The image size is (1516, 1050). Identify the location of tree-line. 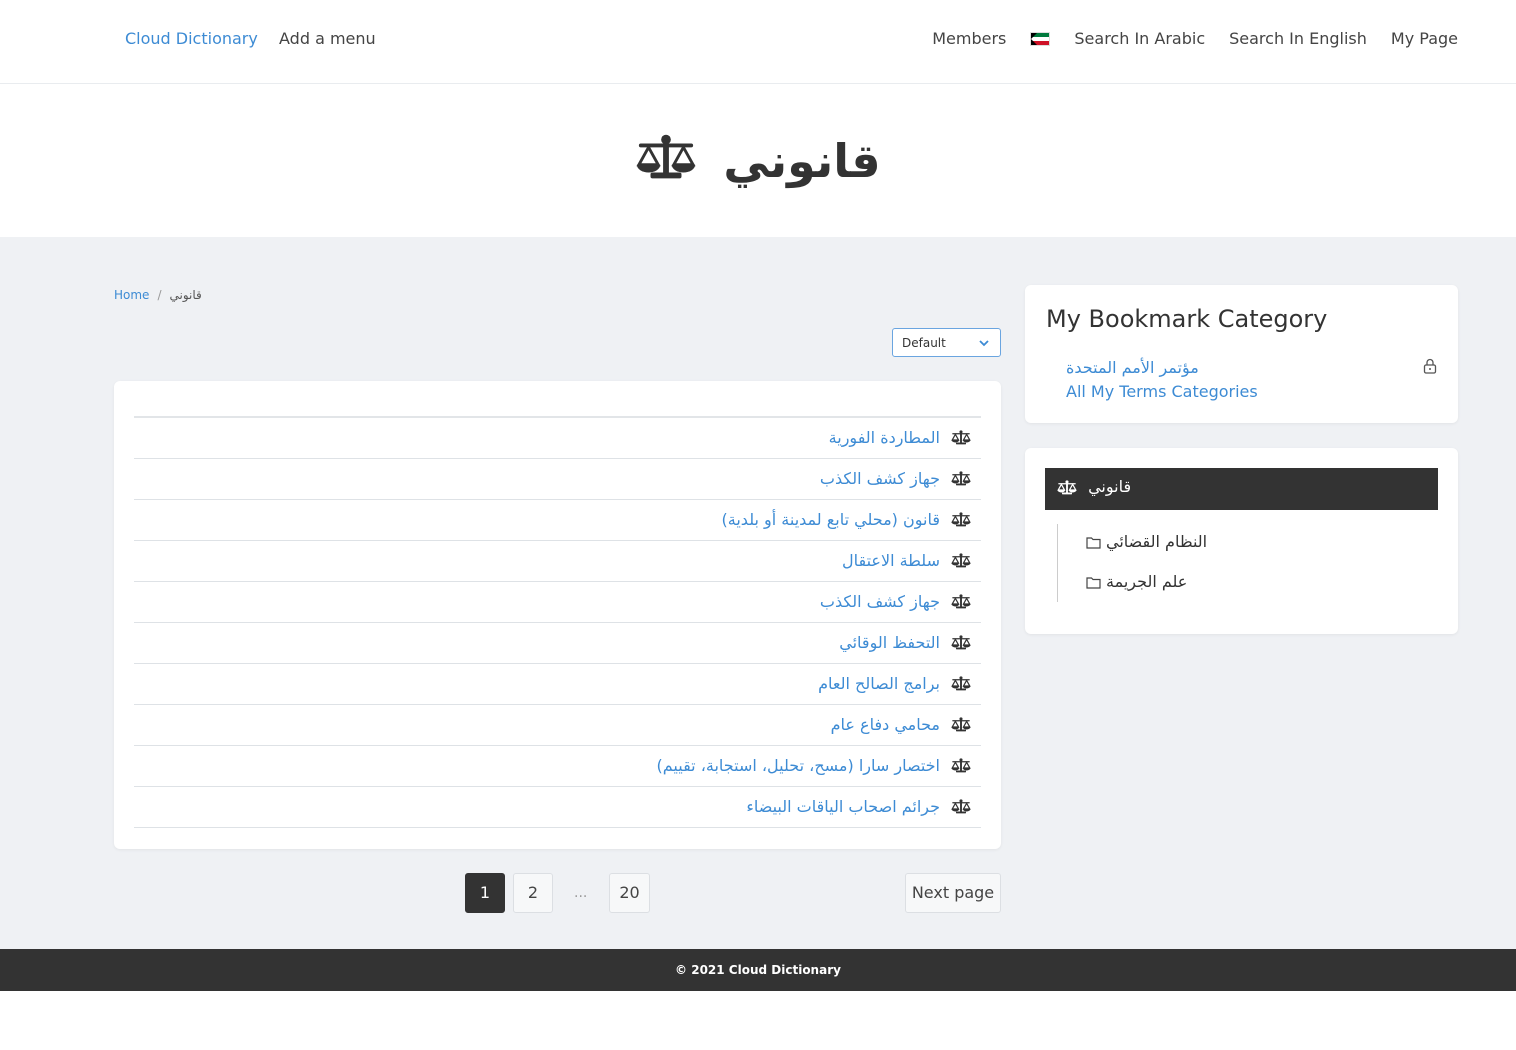
(1057, 563).